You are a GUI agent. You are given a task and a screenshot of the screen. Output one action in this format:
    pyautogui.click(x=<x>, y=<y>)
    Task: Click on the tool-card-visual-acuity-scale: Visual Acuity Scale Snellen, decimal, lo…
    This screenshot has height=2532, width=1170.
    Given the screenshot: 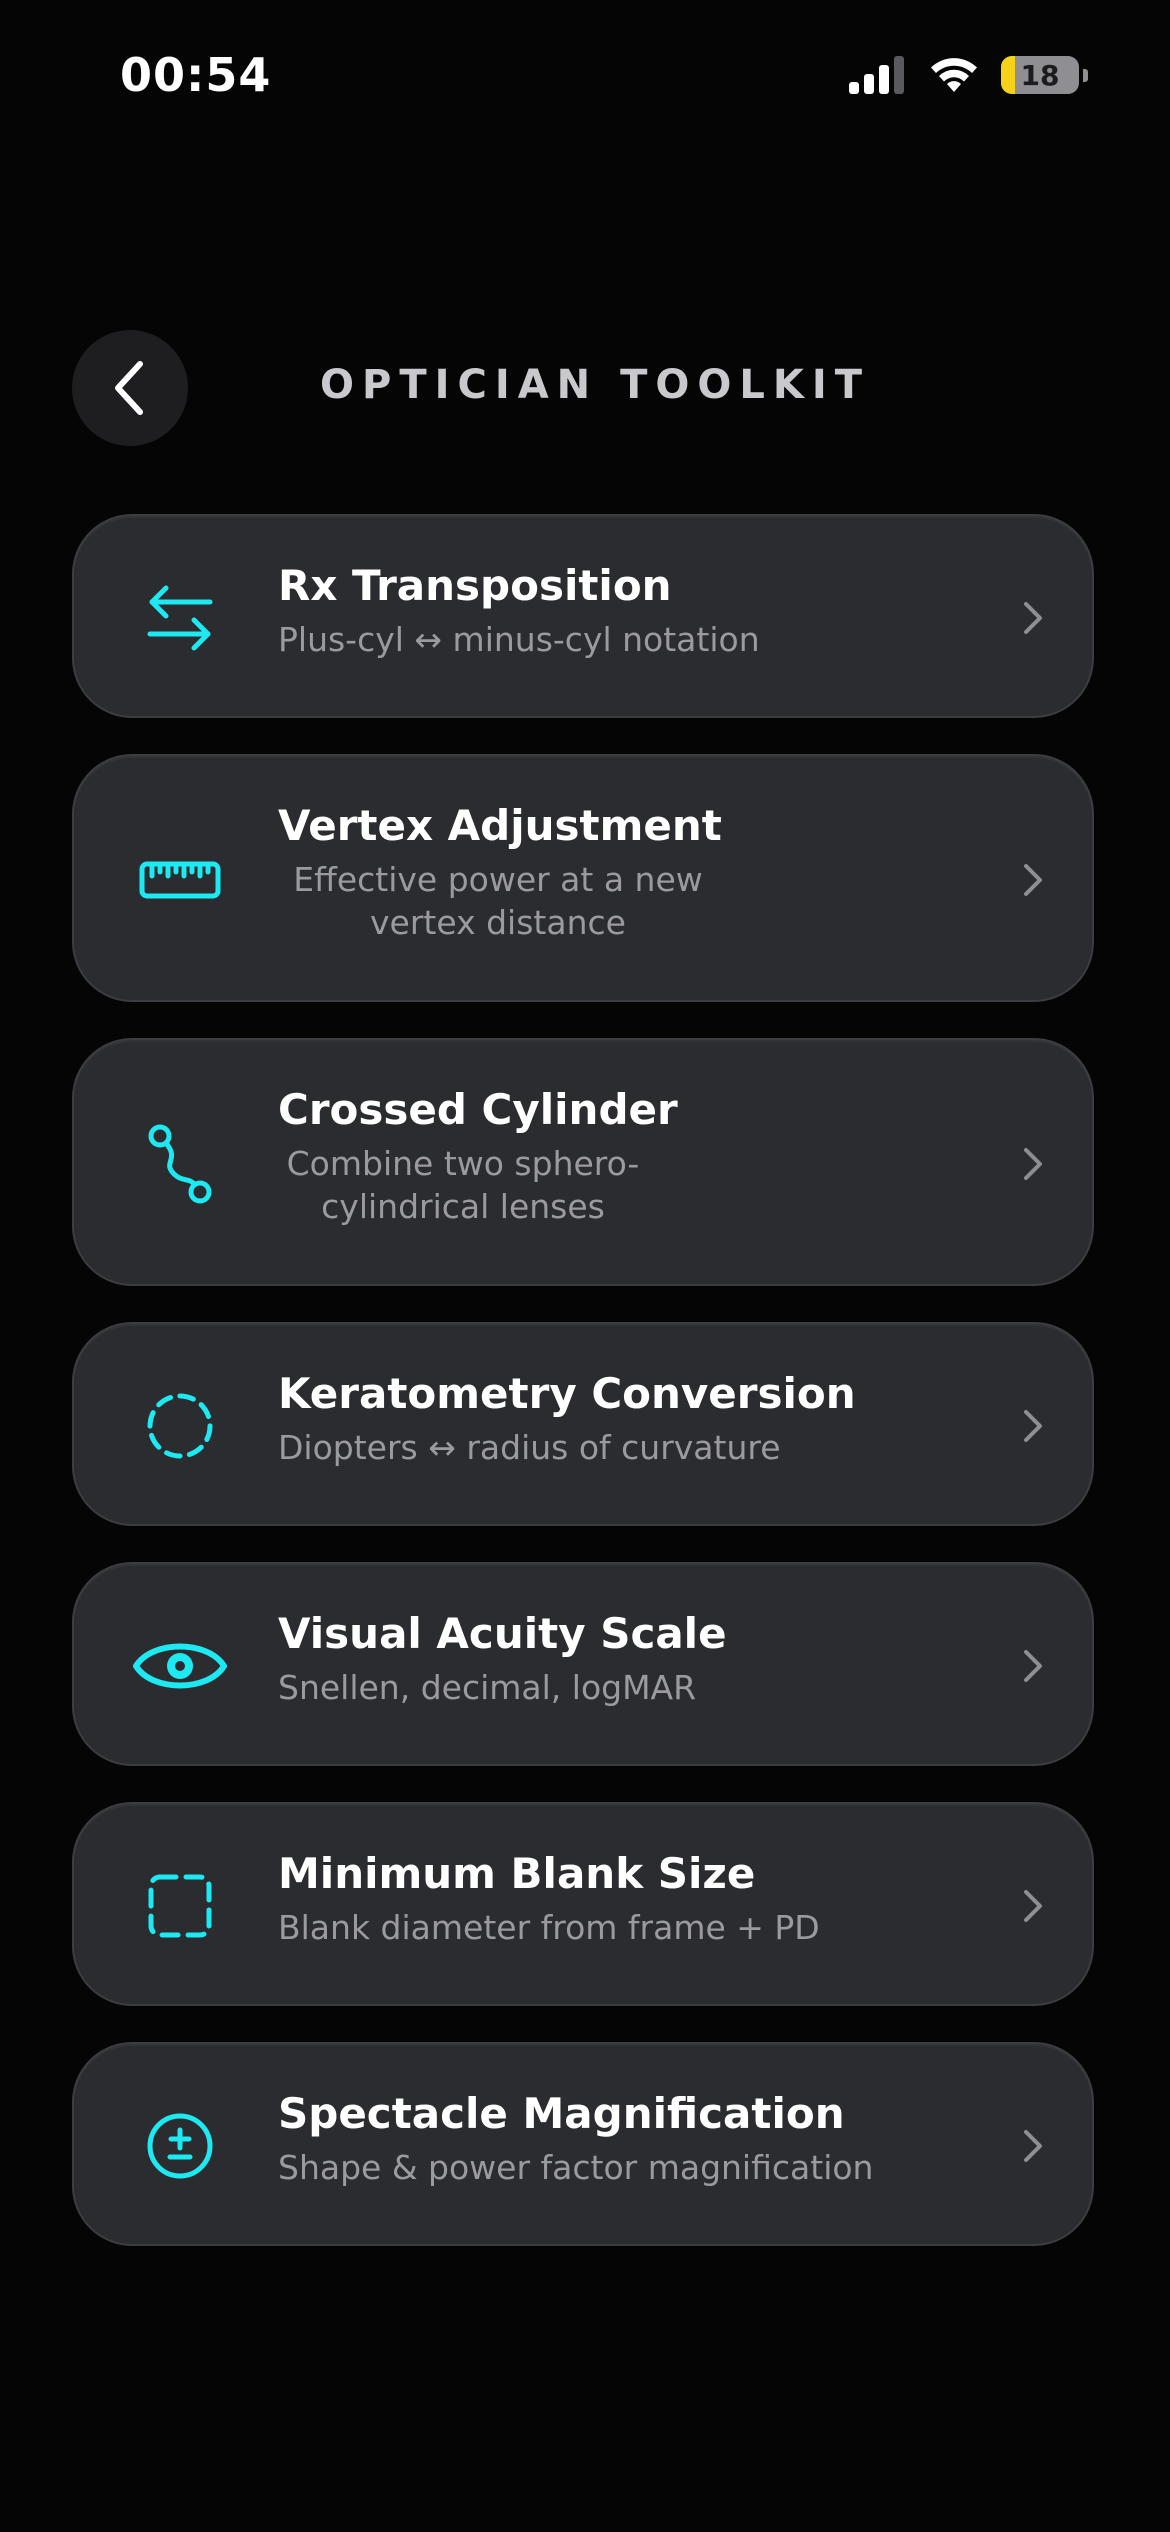 What is the action you would take?
    pyautogui.click(x=583, y=1664)
    